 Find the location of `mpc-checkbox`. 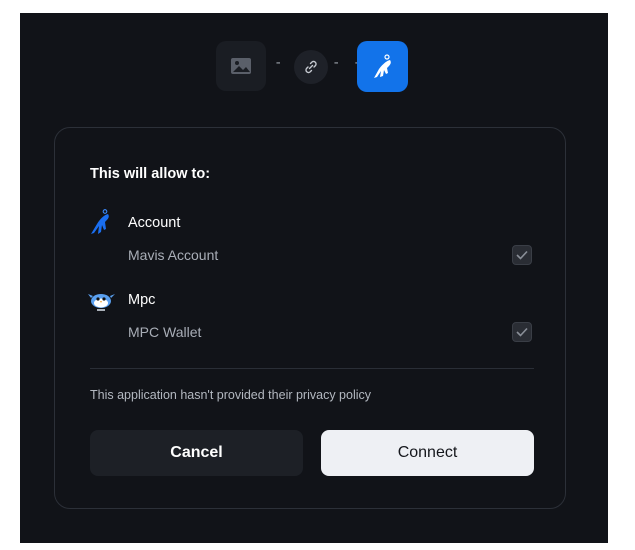

mpc-checkbox is located at coordinates (522, 332).